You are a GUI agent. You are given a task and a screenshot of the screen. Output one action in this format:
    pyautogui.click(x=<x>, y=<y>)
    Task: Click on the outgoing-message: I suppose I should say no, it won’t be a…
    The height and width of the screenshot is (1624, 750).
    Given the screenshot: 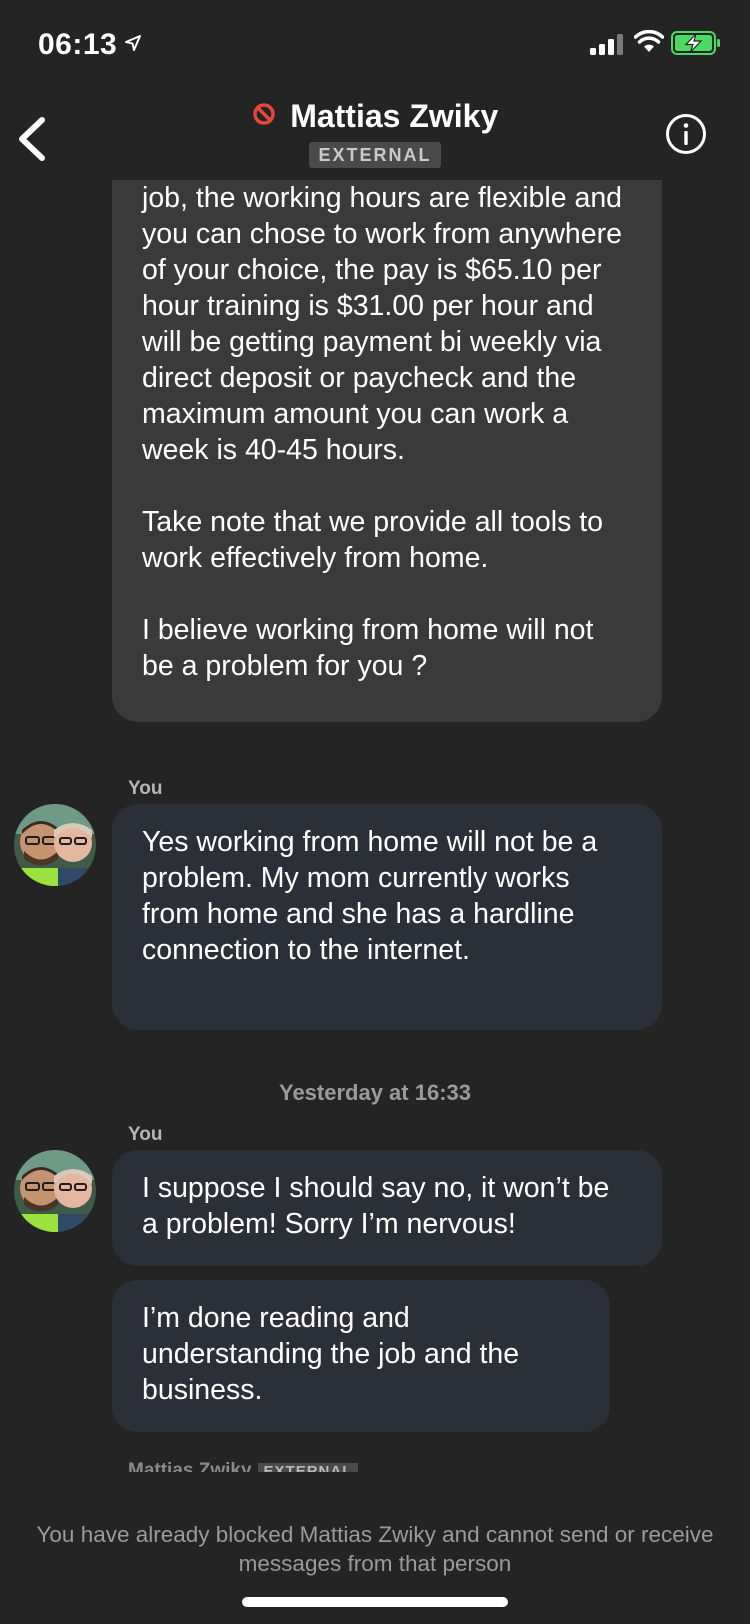 What is the action you would take?
    pyautogui.click(x=387, y=1208)
    